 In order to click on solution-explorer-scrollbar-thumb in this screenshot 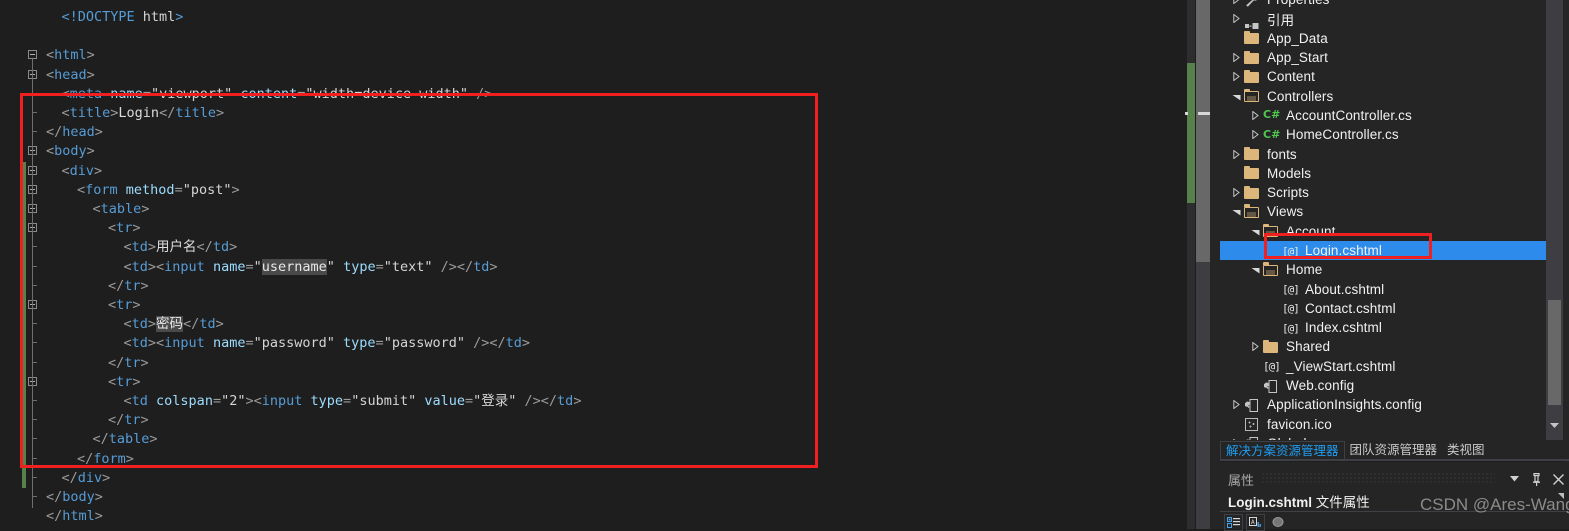, I will do `click(1554, 352)`.